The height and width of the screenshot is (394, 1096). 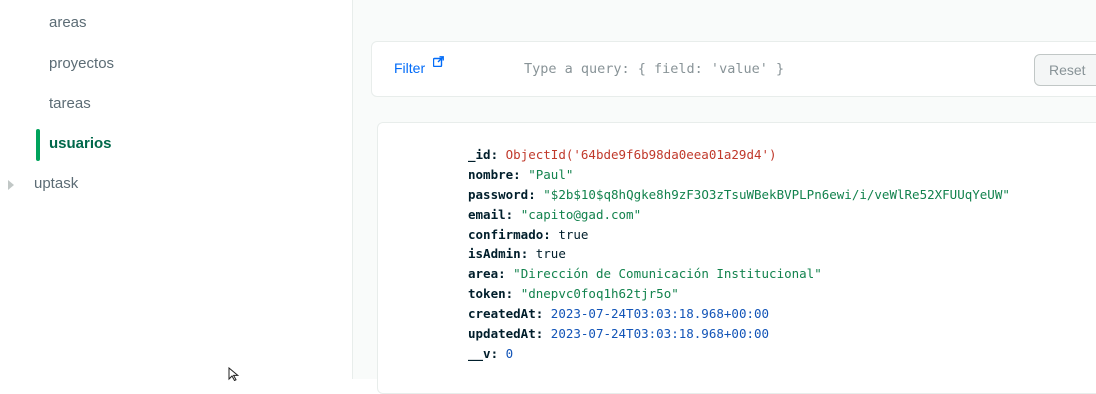 What do you see at coordinates (11, 185) in the screenshot?
I see `caret-right-icon` at bounding box center [11, 185].